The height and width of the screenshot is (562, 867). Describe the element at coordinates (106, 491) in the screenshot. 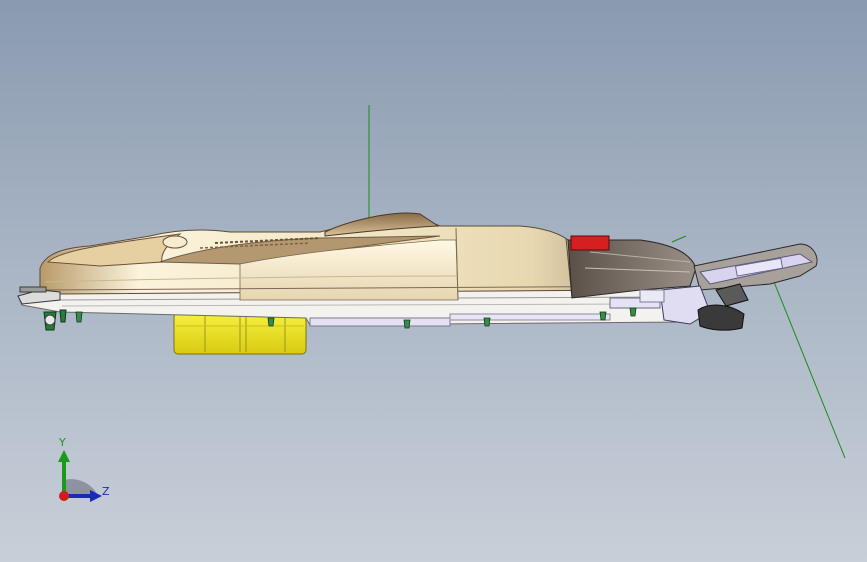

I see `triad-z-label: Z` at that location.